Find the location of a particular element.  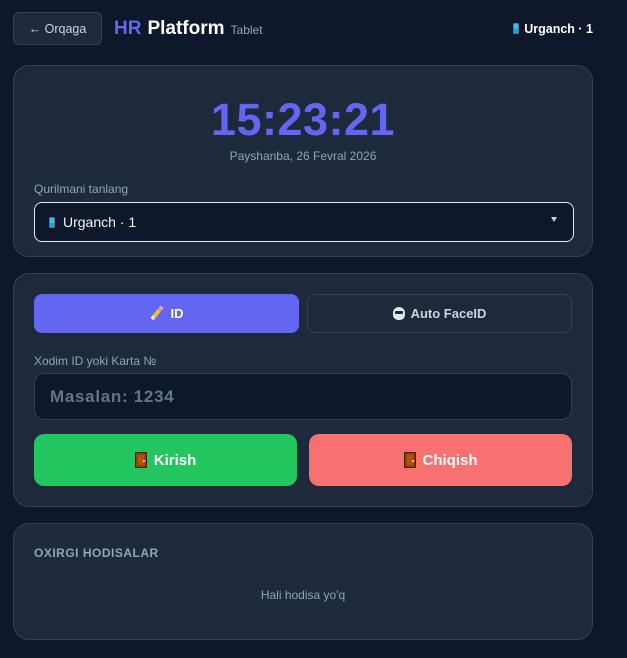

tab-id: ID is located at coordinates (166, 313).